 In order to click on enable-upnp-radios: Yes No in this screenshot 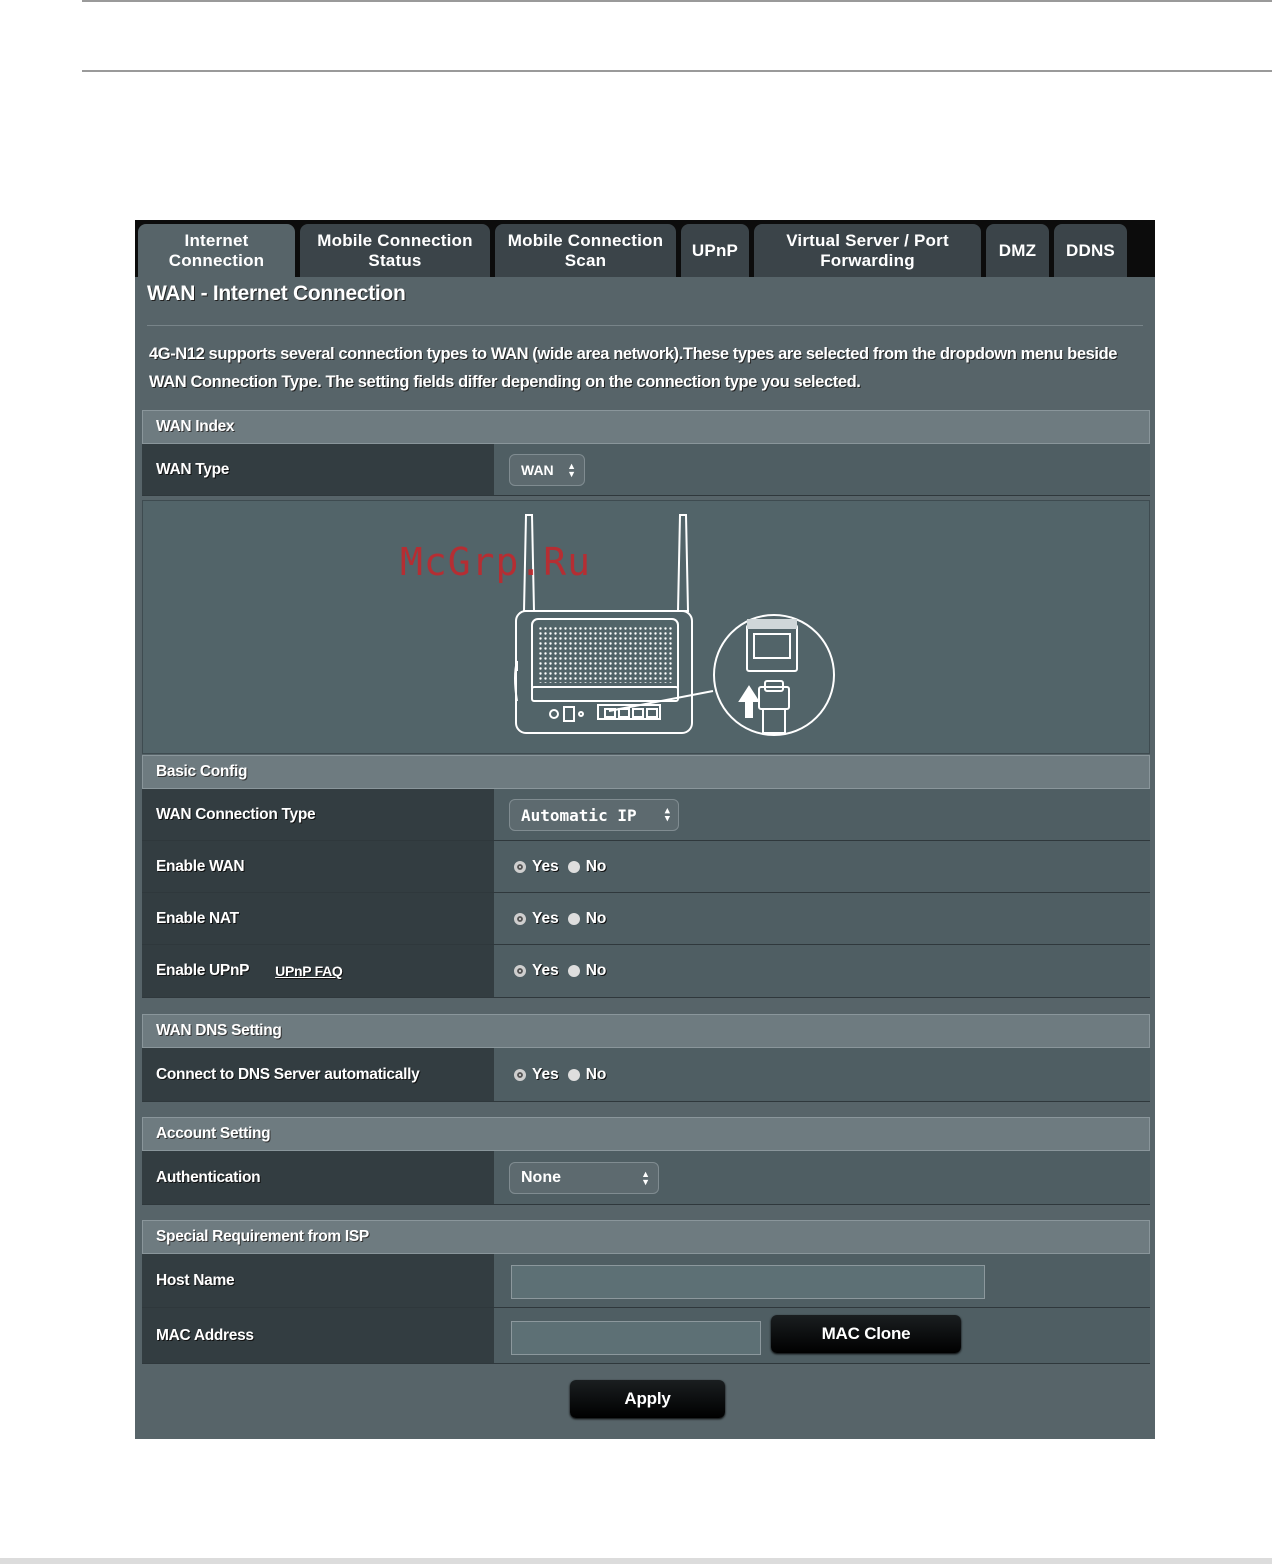, I will do `click(560, 971)`.